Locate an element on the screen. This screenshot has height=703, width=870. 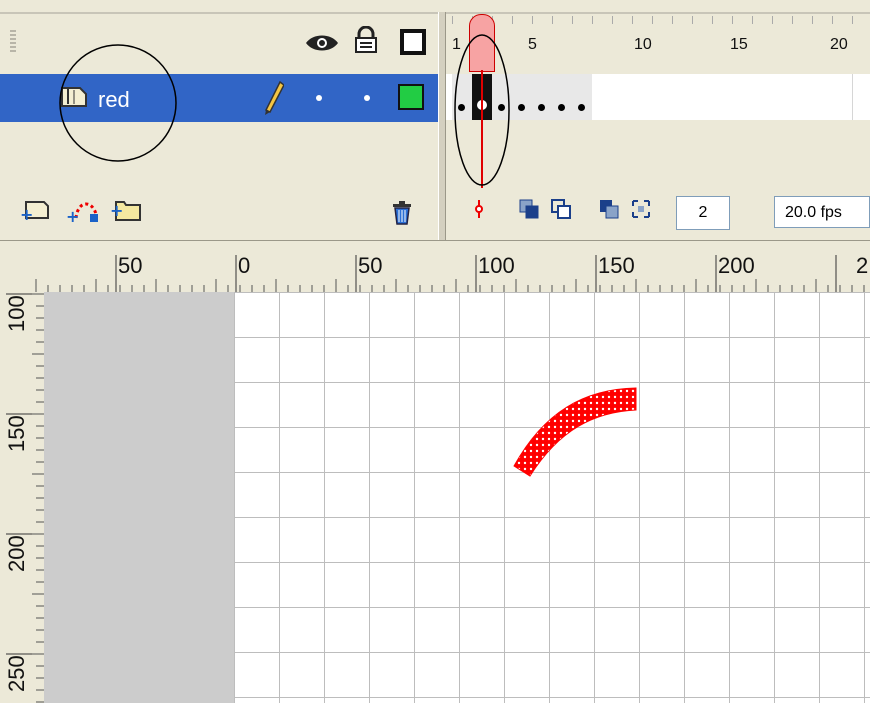
pasteboard is located at coordinates (139, 497).